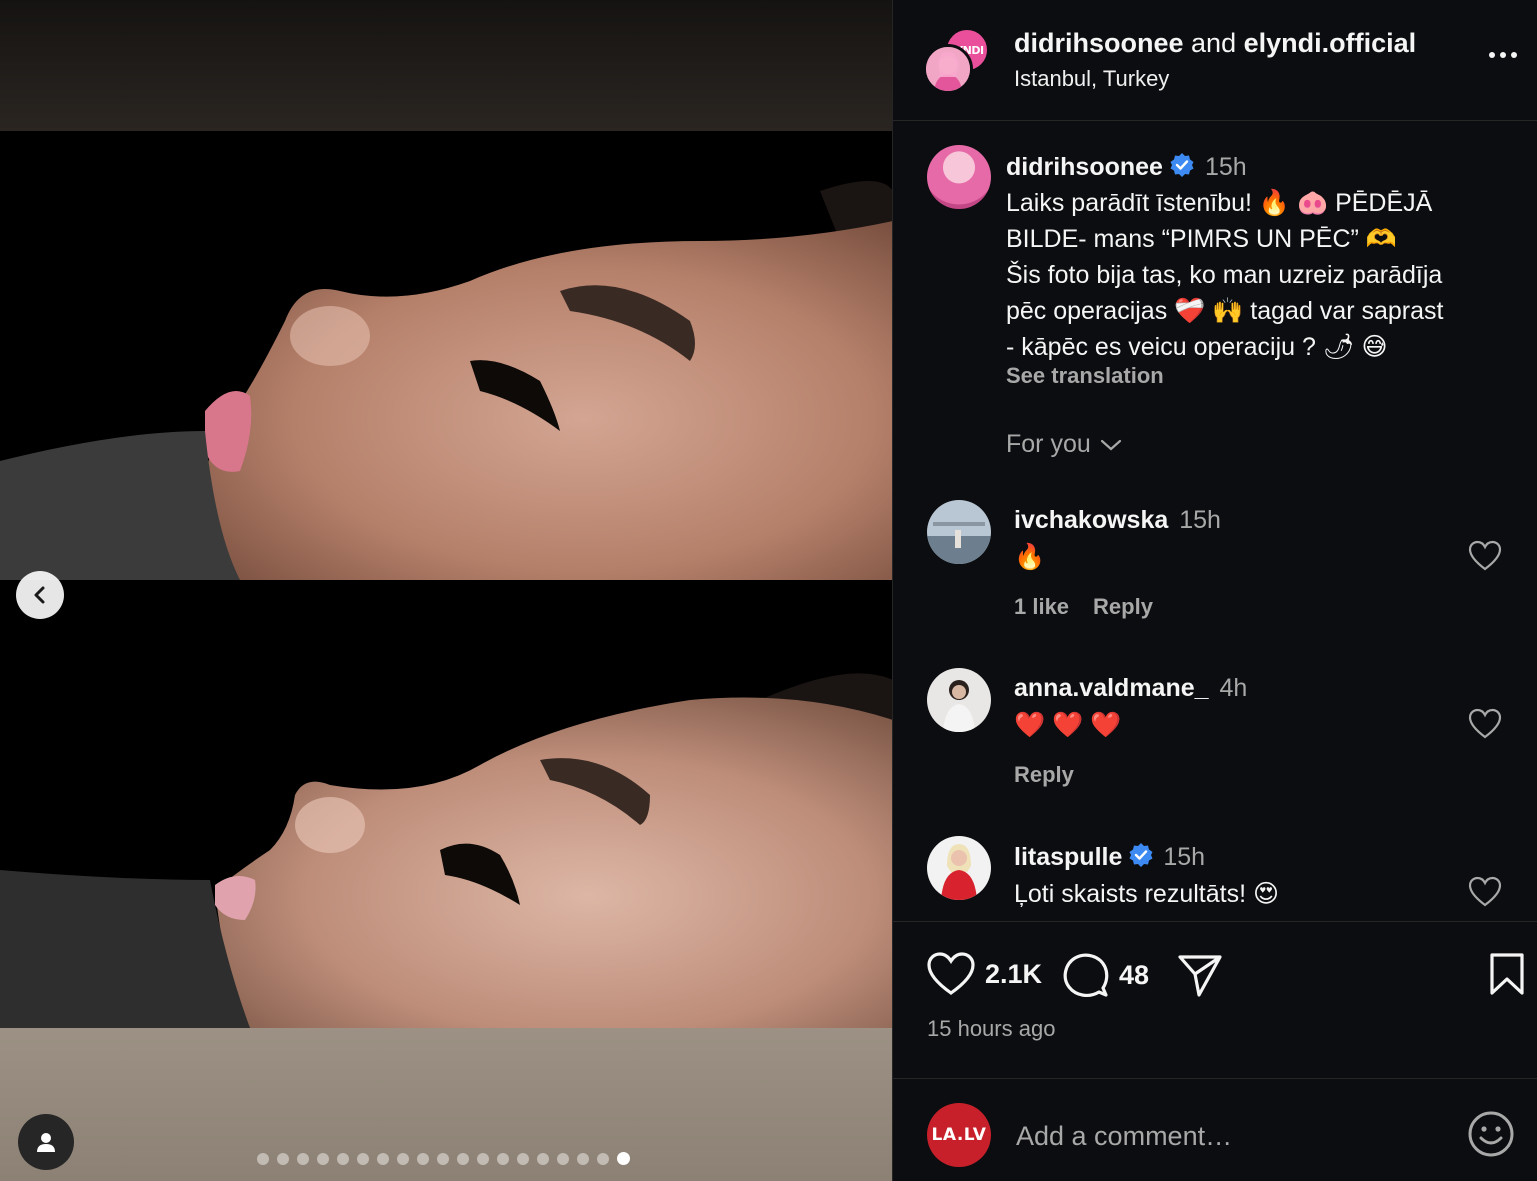 This screenshot has height=1181, width=1537. I want to click on commenter-username: anna.valdmane_, so click(1111, 688).